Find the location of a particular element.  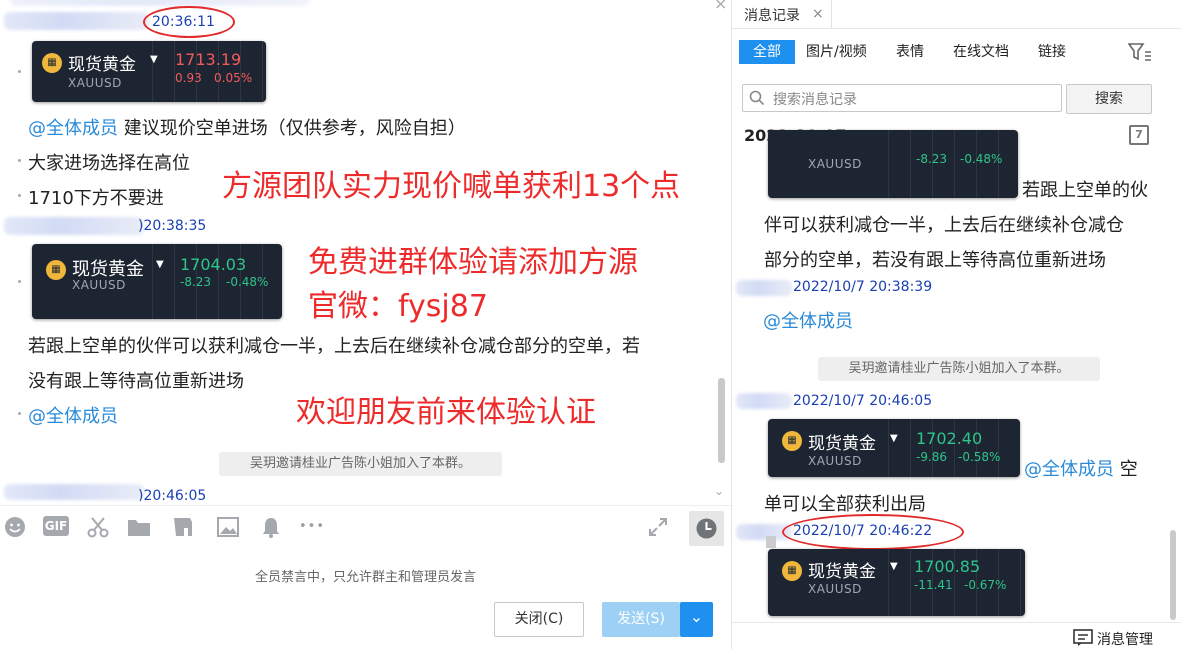

history-message: 单可以全部获利出局 is located at coordinates (845, 504).